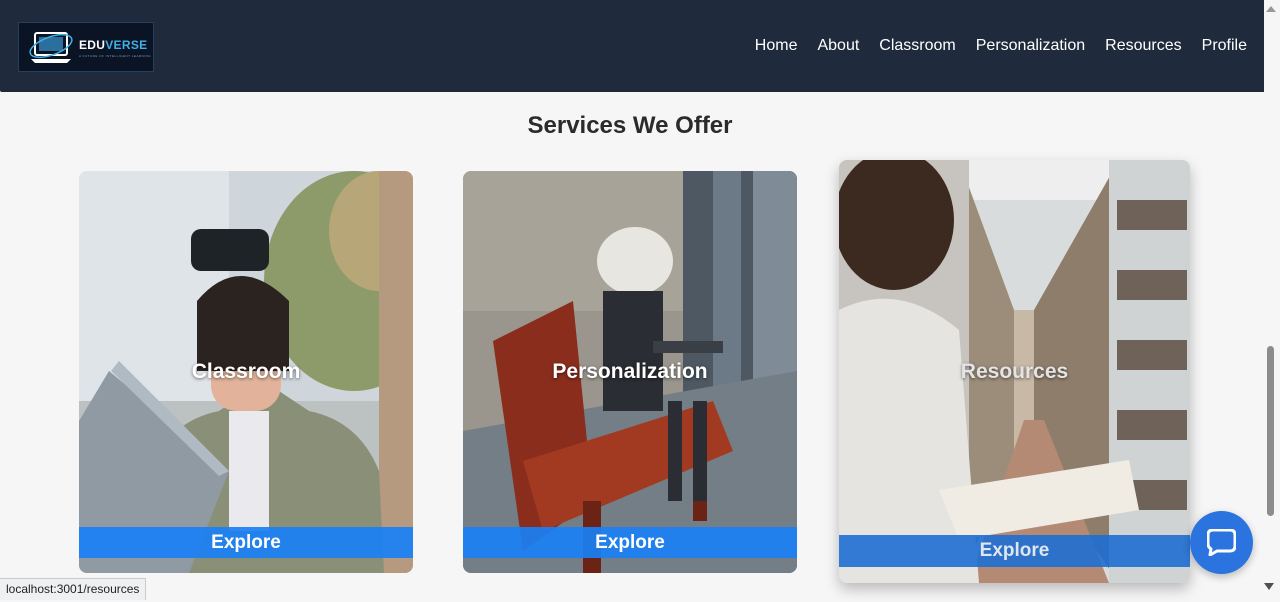  What do you see at coordinates (838, 46) in the screenshot?
I see `nav-about: About` at bounding box center [838, 46].